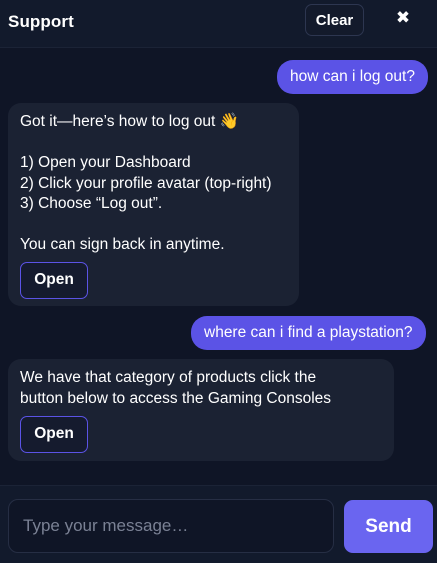 The image size is (437, 563). I want to click on open-gaming-consoles-button: Open, so click(54, 434).